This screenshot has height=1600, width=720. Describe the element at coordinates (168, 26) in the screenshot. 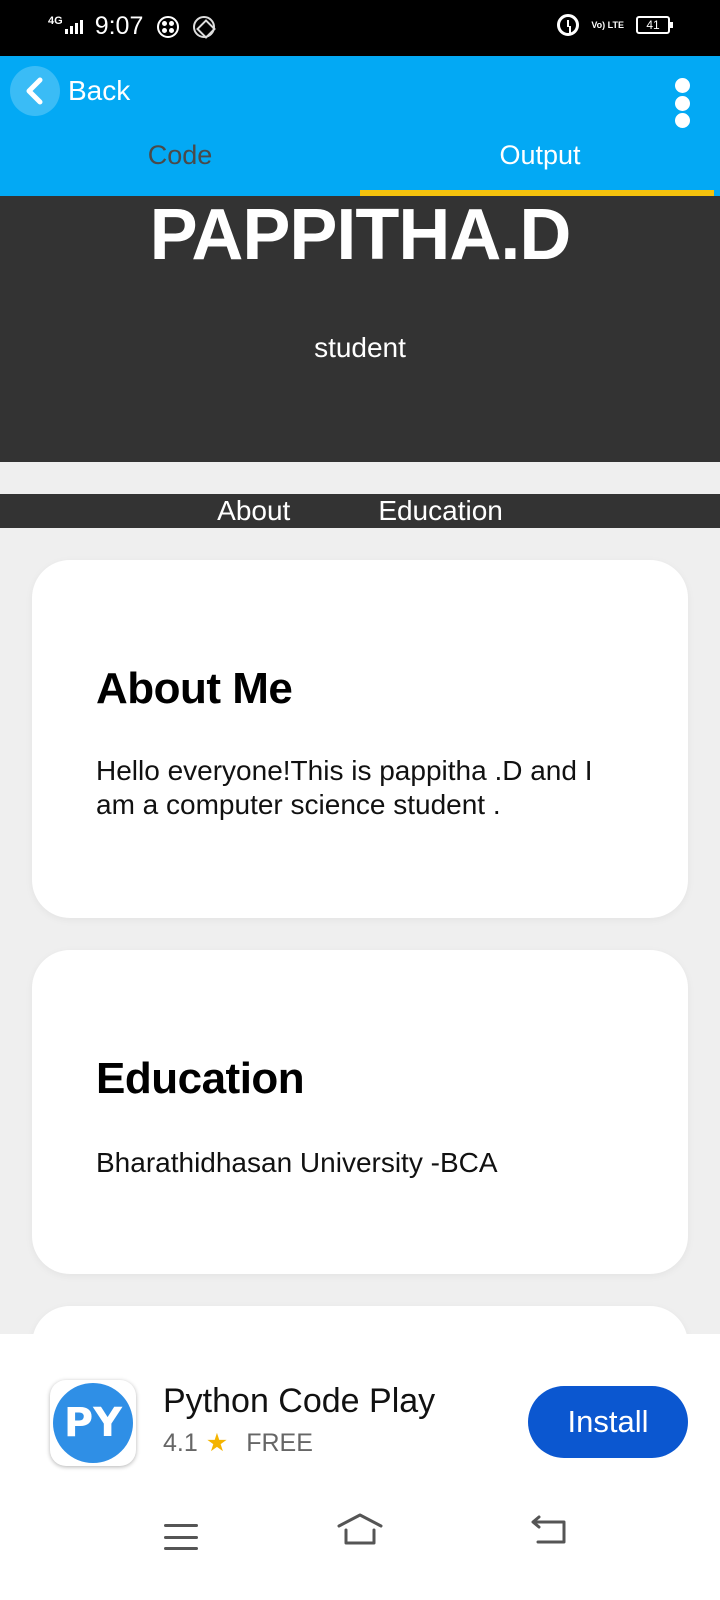

I see `app-notification-icon` at that location.